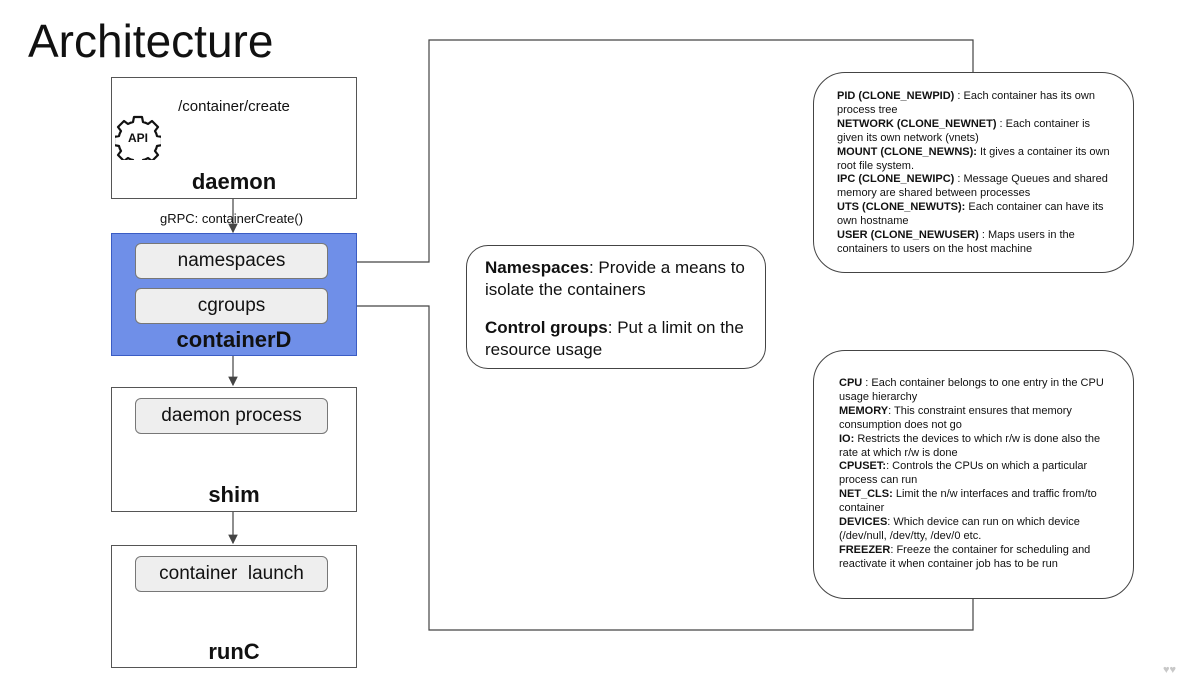  I want to click on containerd-box: namespaces cgroups containerD, so click(234, 294).